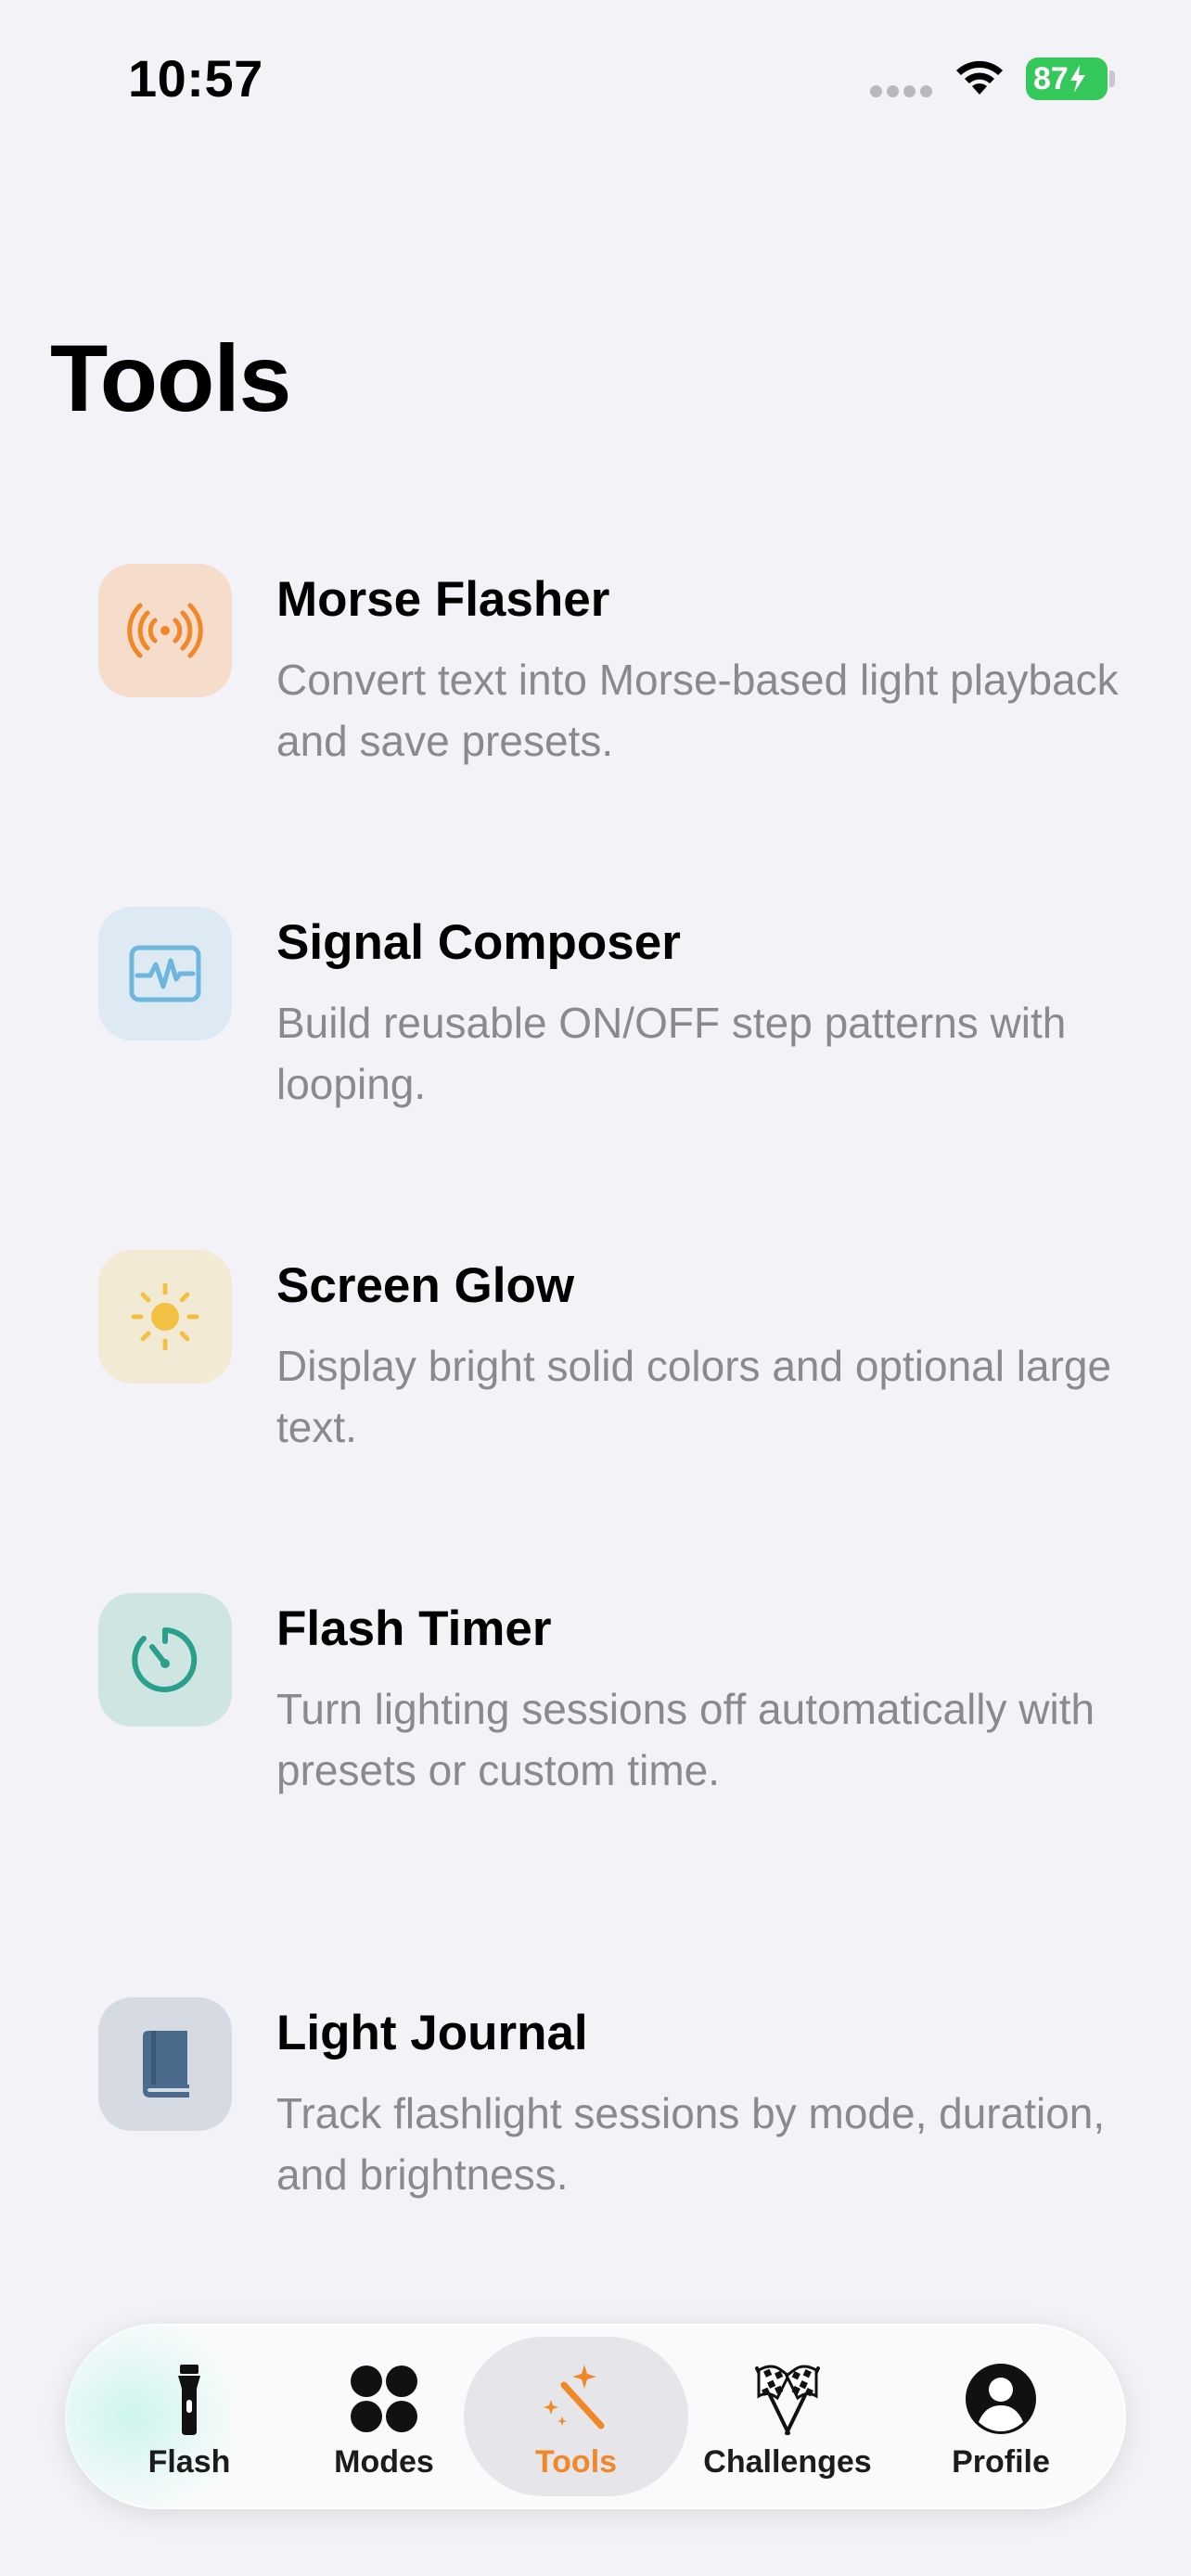 Image resolution: width=1191 pixels, height=2576 pixels. Describe the element at coordinates (414, 1628) in the screenshot. I see `tool-title: Flash Timer` at that location.